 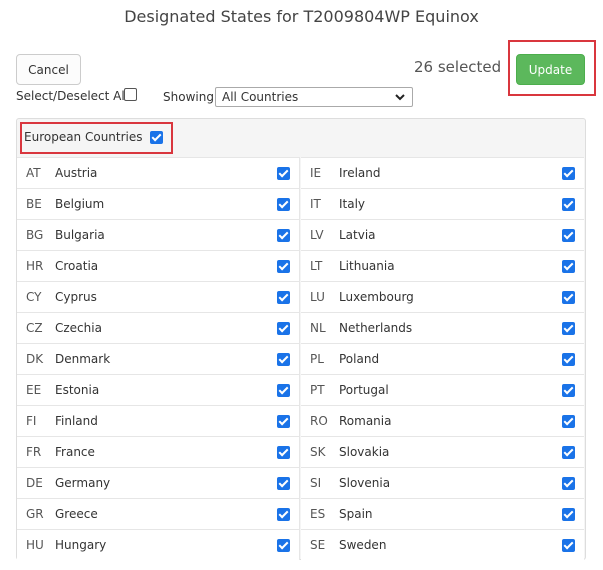 What do you see at coordinates (442, 513) in the screenshot?
I see `country-row-es: ES Spain` at bounding box center [442, 513].